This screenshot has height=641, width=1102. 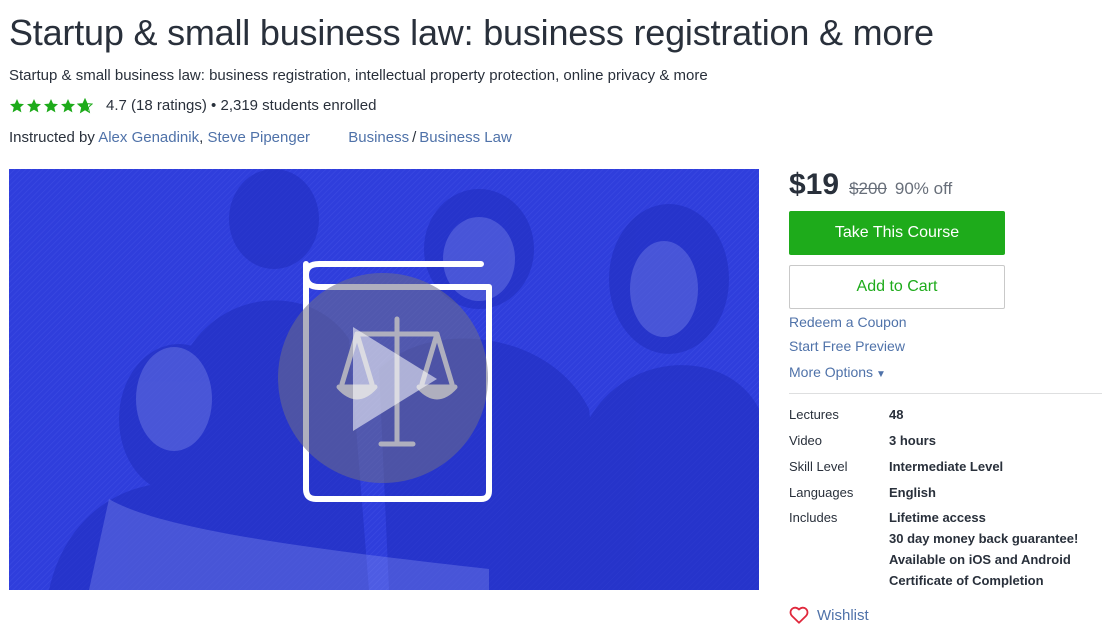 I want to click on languages-label: Languages, so click(x=821, y=492).